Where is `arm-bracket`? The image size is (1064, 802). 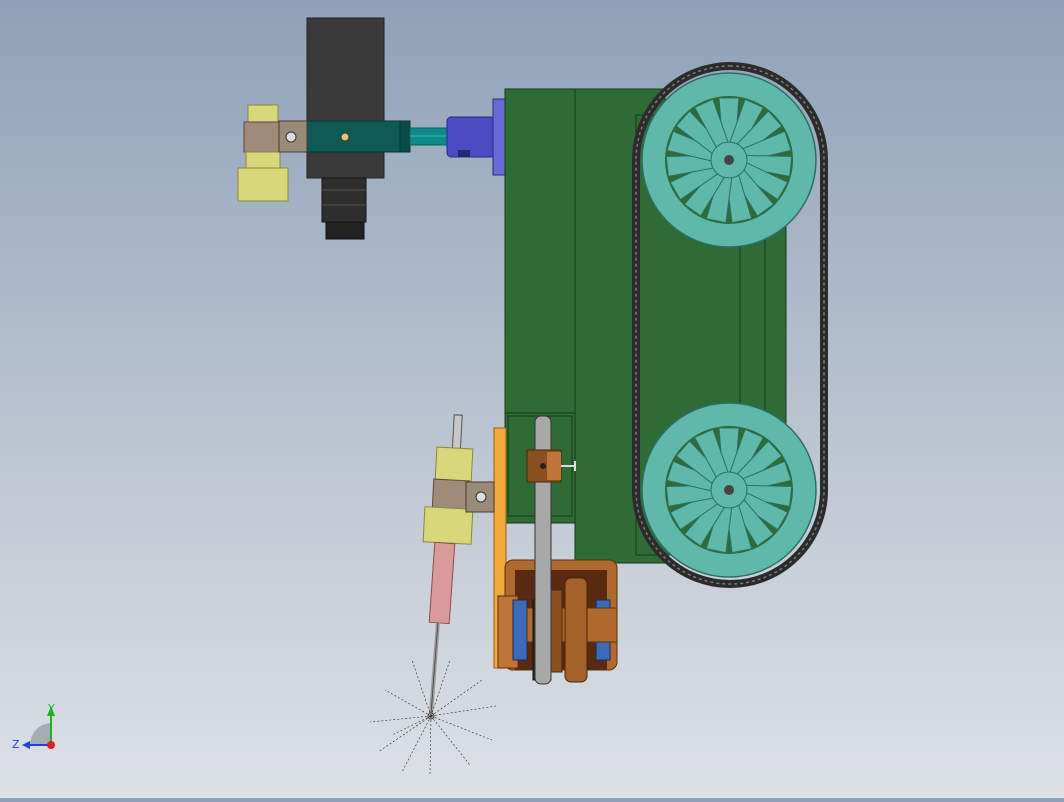
arm-bracket is located at coordinates (377, 136).